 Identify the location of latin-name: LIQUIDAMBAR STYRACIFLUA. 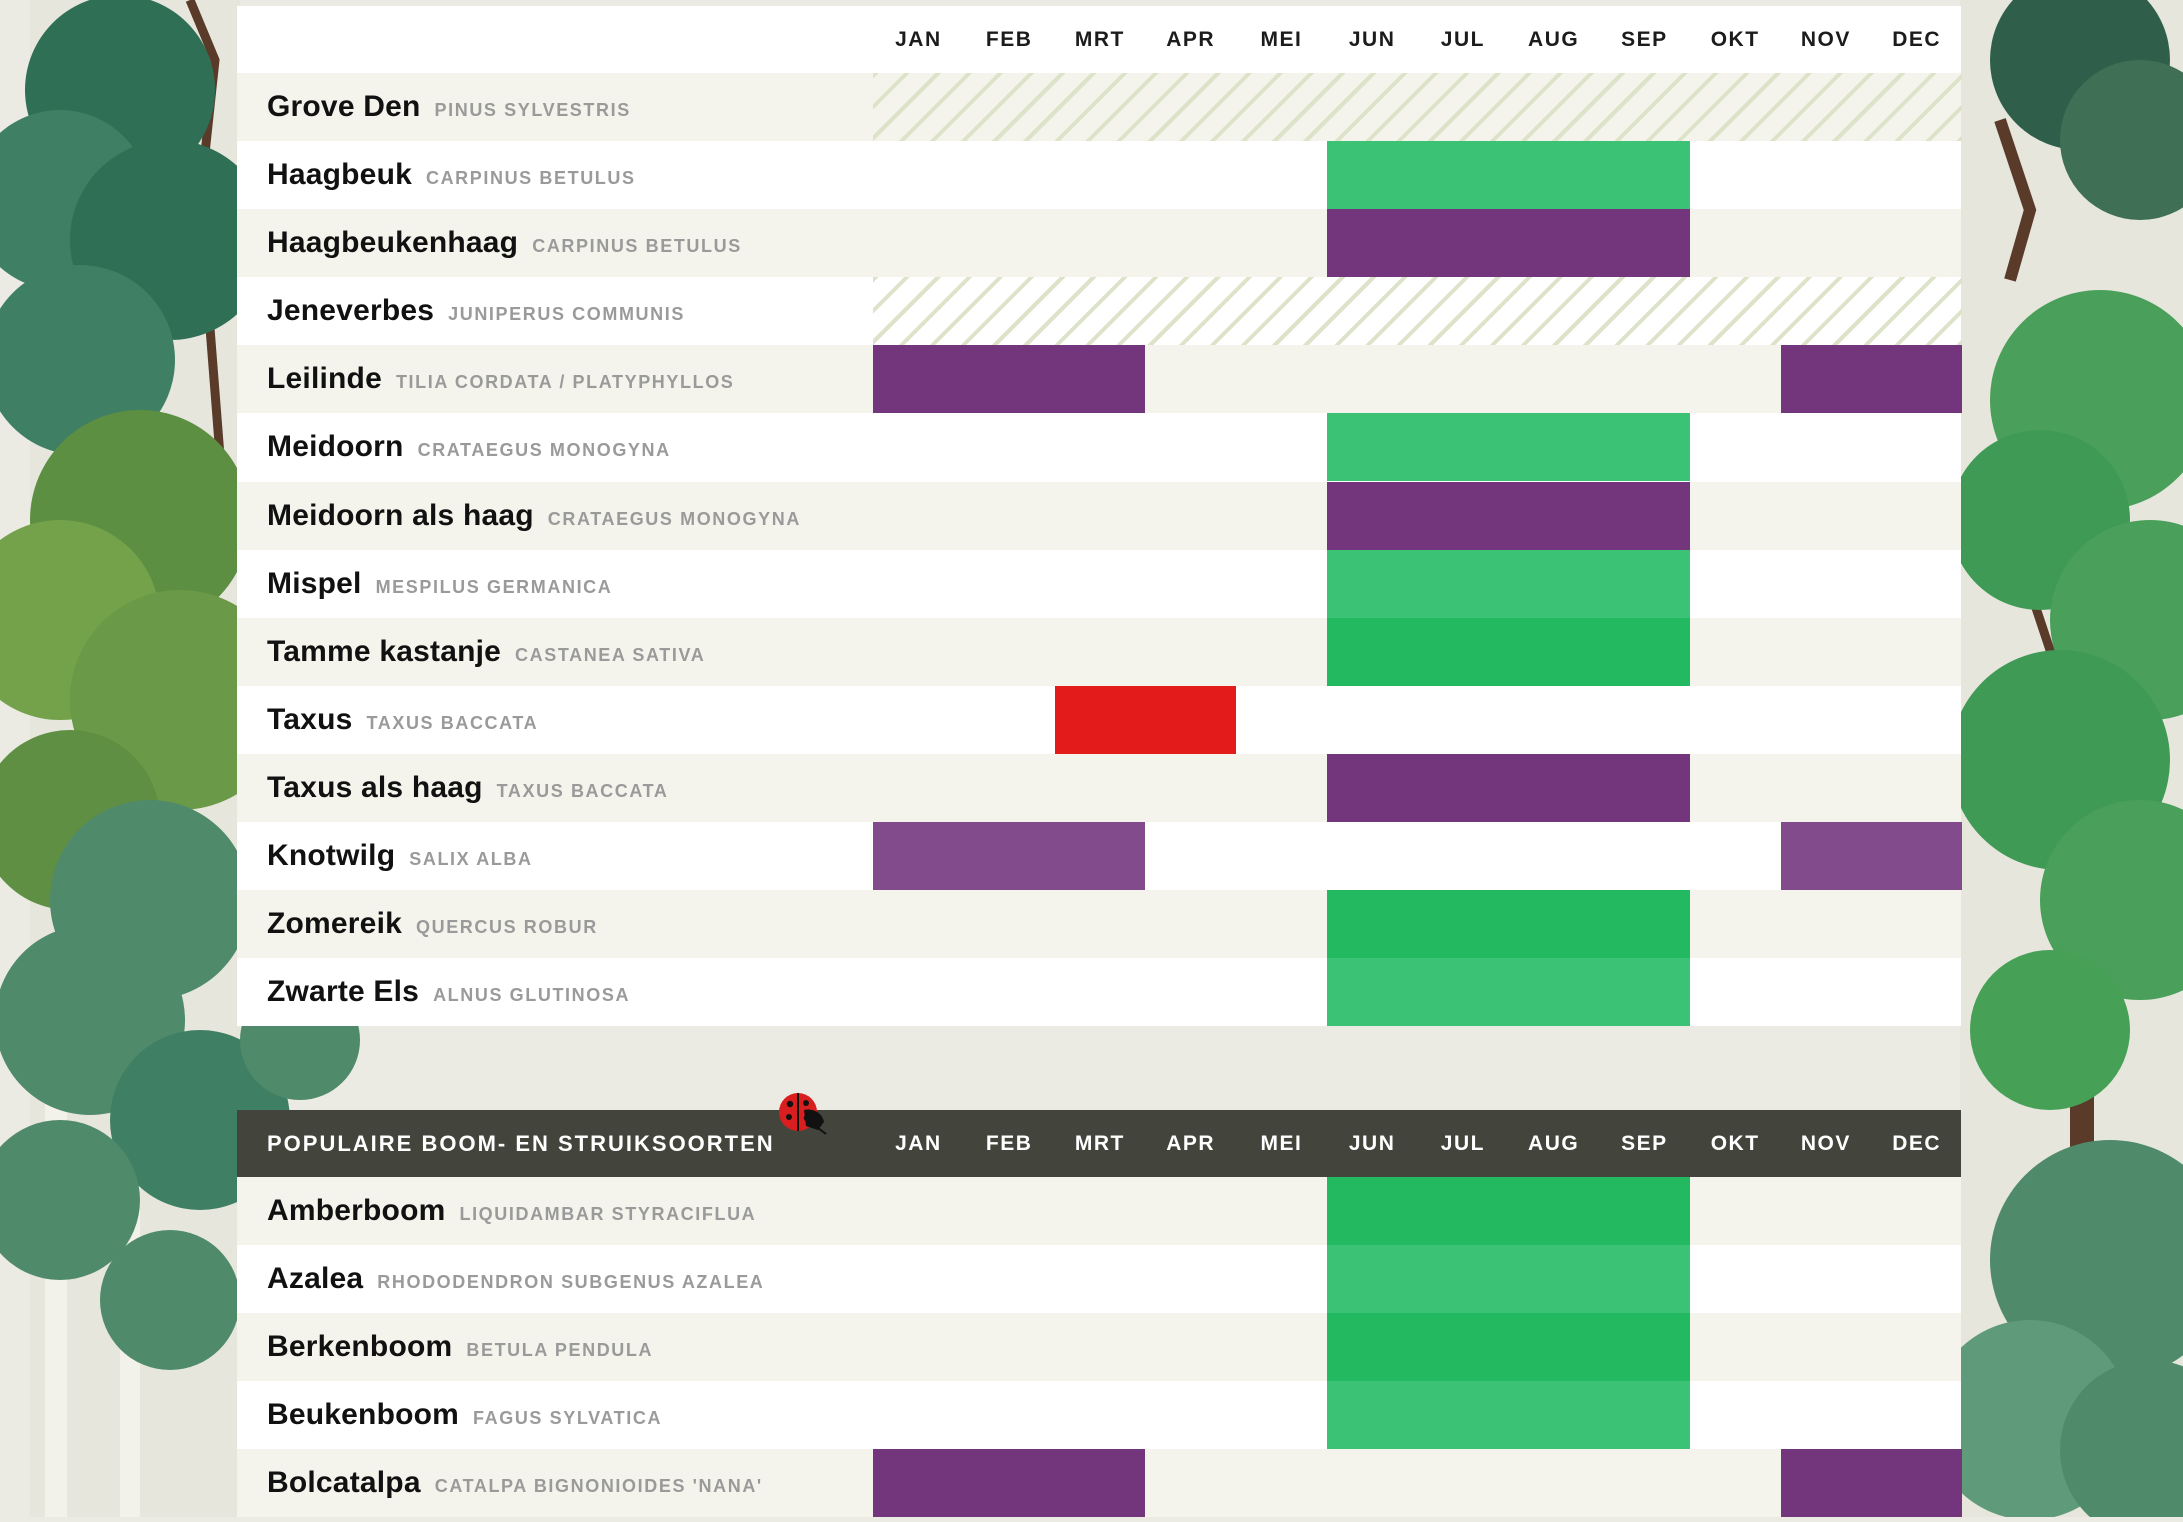
(608, 1214).